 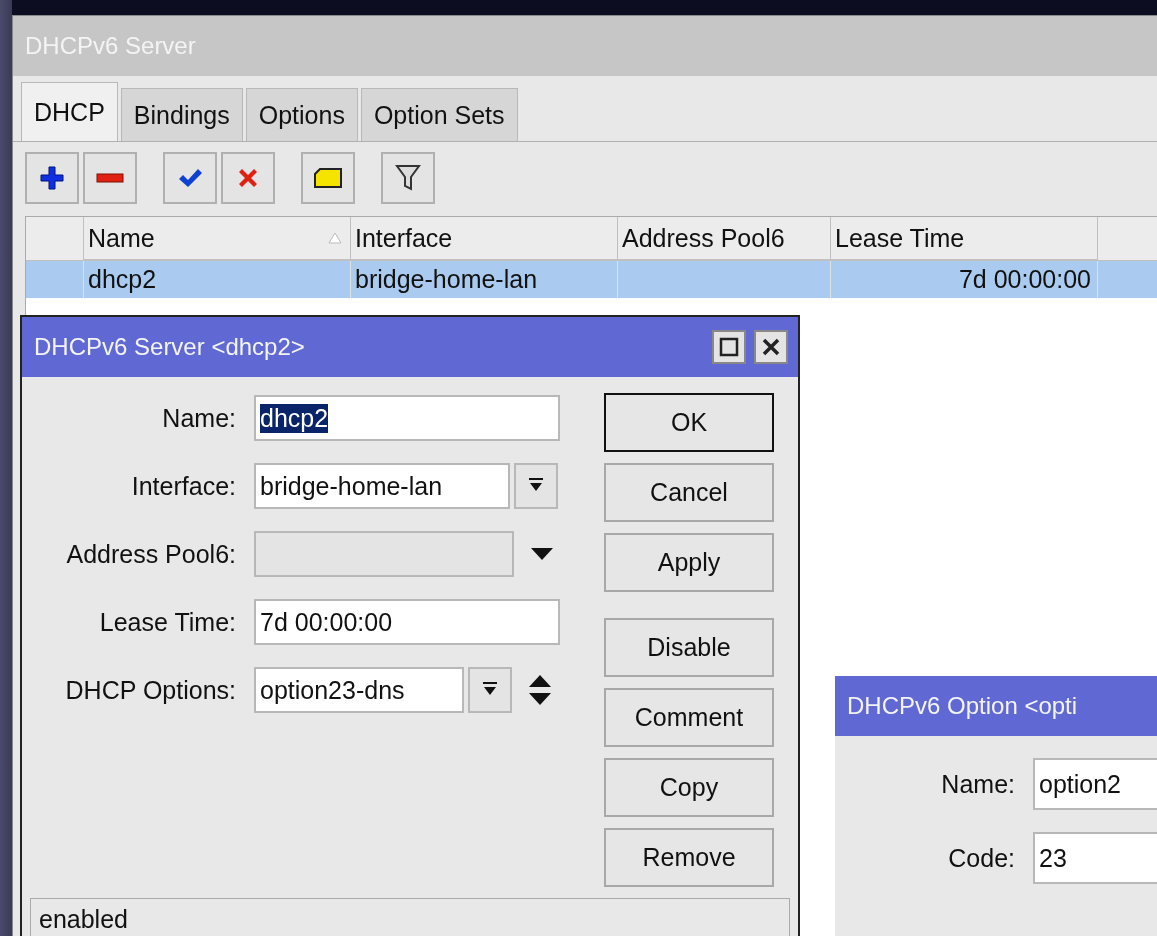 What do you see at coordinates (689, 492) in the screenshot?
I see `dialog-button: Cancel` at bounding box center [689, 492].